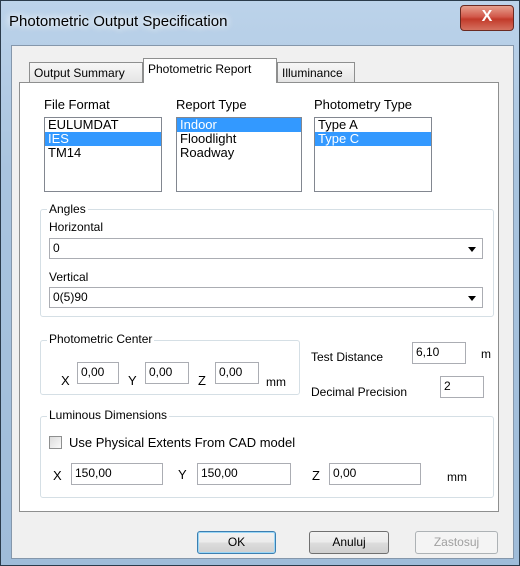 The height and width of the screenshot is (566, 520). I want to click on luminous-dimensions-group, so click(267, 457).